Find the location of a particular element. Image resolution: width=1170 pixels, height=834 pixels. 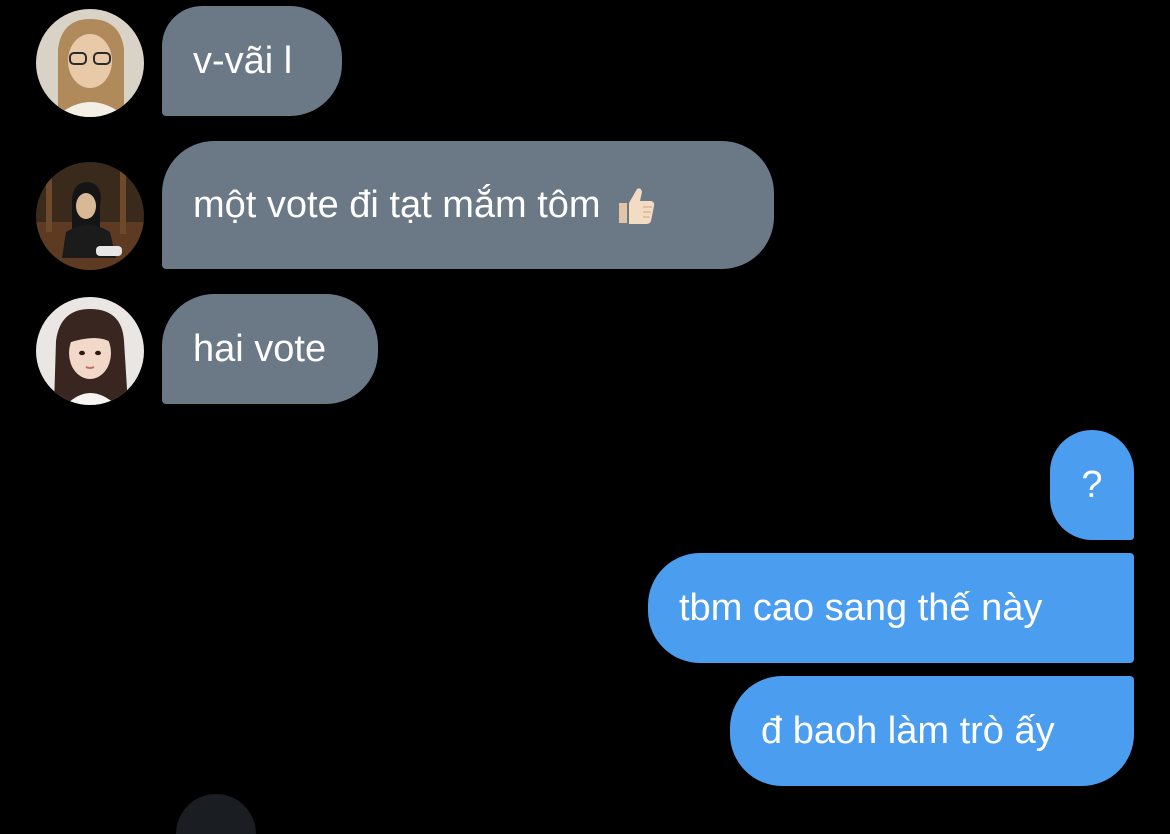

message-text: ? is located at coordinates (1092, 485).